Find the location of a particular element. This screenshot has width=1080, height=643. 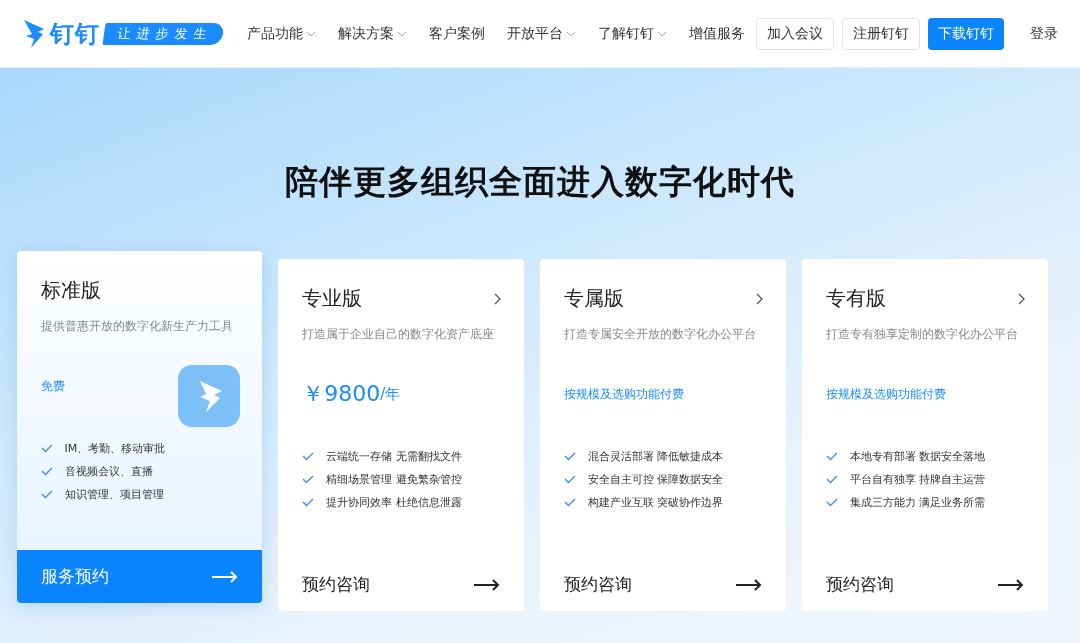

nav-link: 开放平台 is located at coordinates (541, 33).